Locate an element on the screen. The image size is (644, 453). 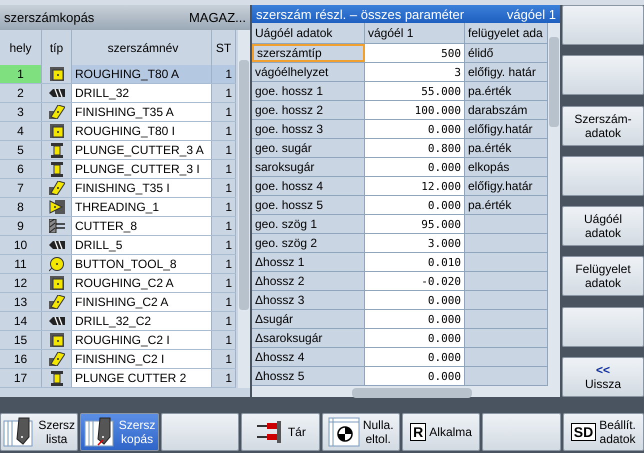
tool-holder-icon is located at coordinates (100, 432).